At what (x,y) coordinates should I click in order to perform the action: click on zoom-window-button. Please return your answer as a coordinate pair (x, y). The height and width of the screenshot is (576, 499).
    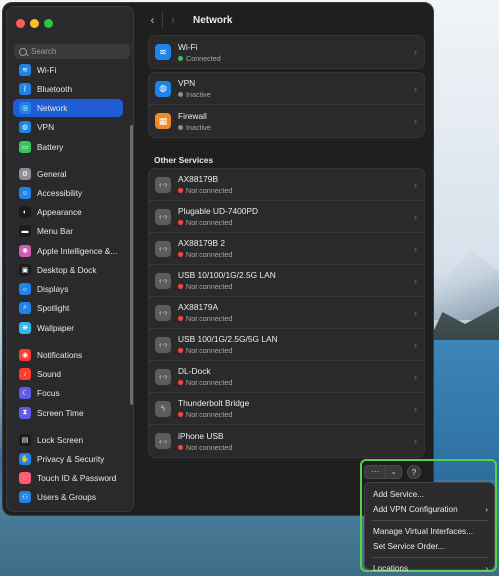
    Looking at the image, I should click on (48, 23).